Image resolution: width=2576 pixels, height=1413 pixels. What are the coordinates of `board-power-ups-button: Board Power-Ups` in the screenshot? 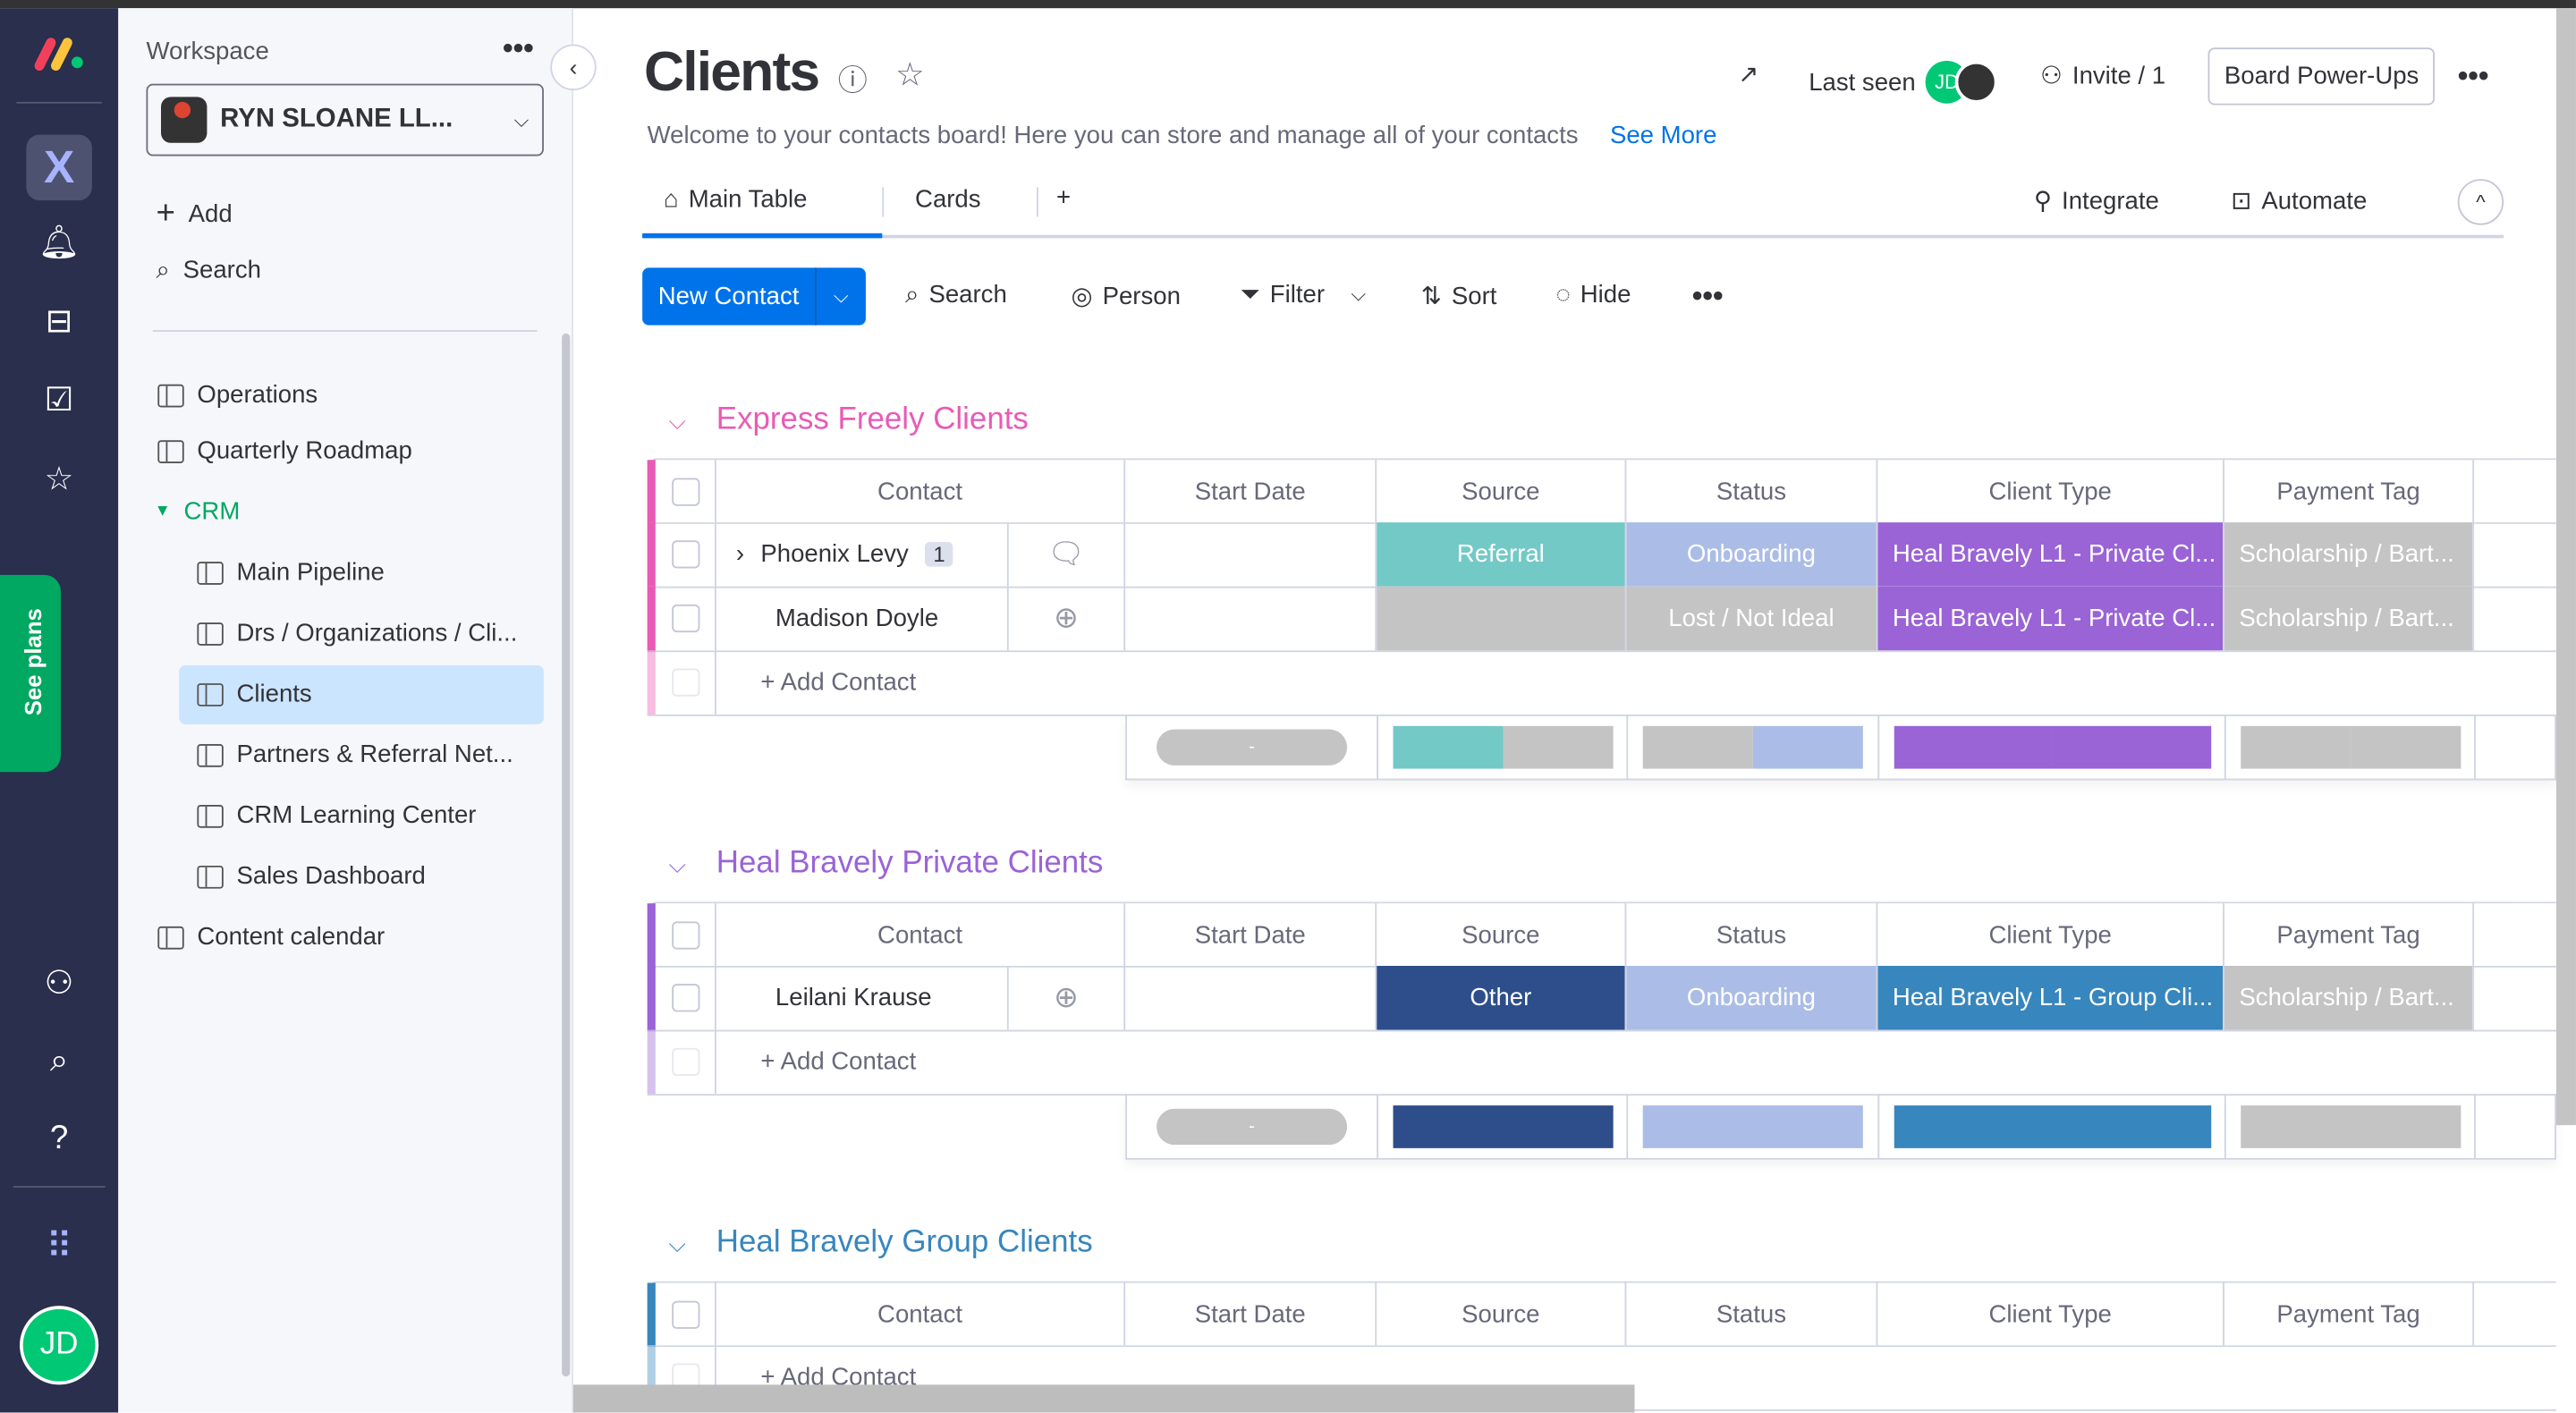 It's located at (2321, 76).